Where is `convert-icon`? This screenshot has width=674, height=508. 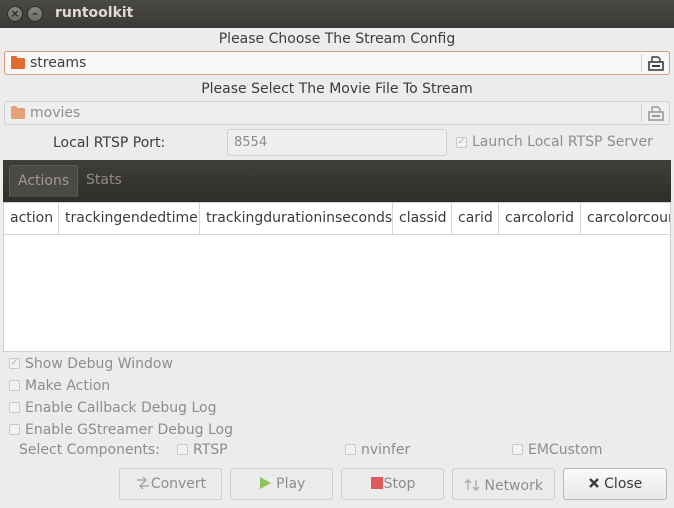
convert-icon is located at coordinates (142, 483).